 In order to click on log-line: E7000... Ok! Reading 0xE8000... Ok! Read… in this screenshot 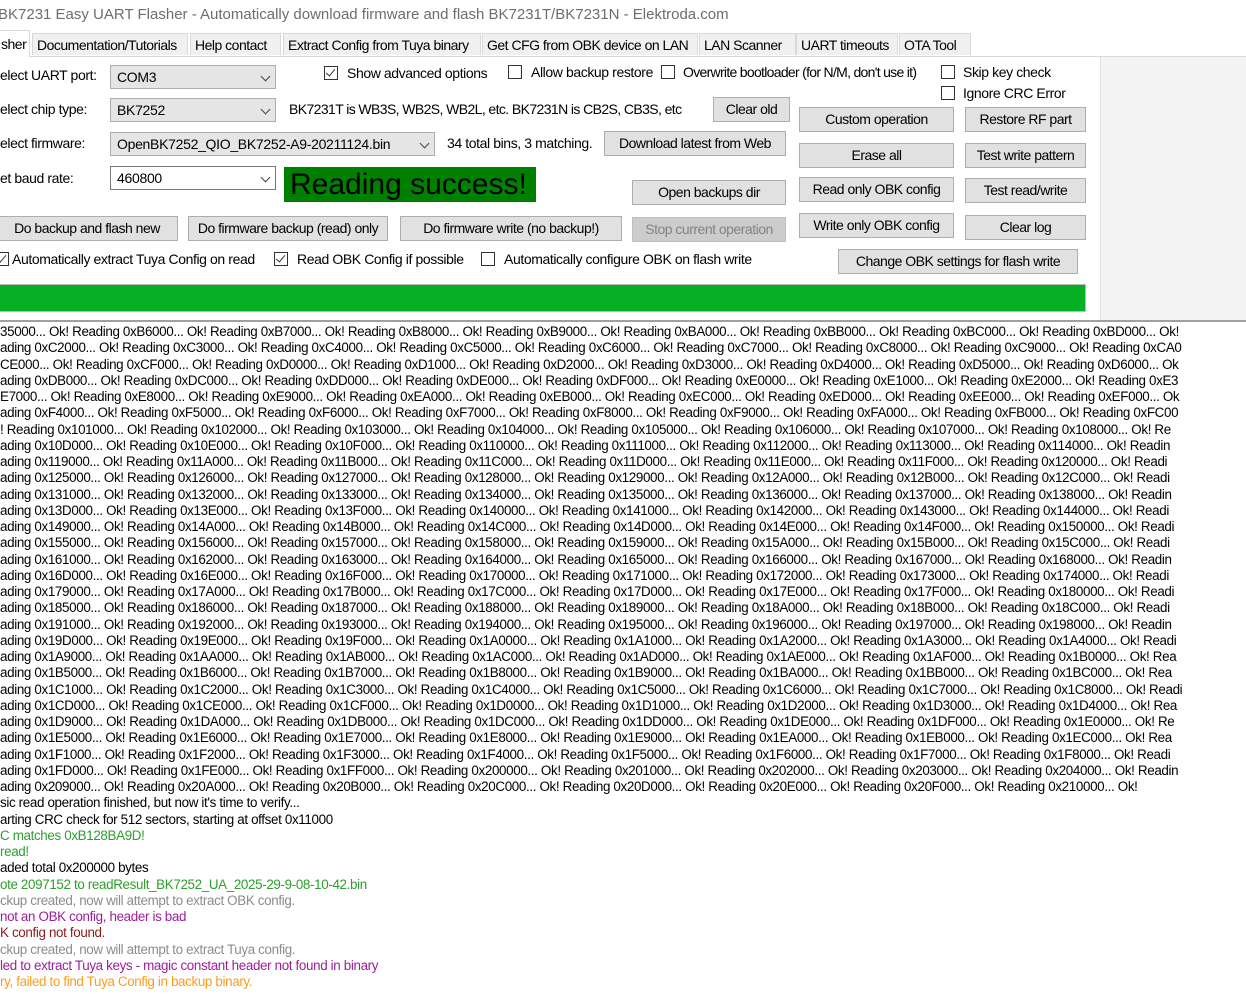, I will do `click(590, 396)`.